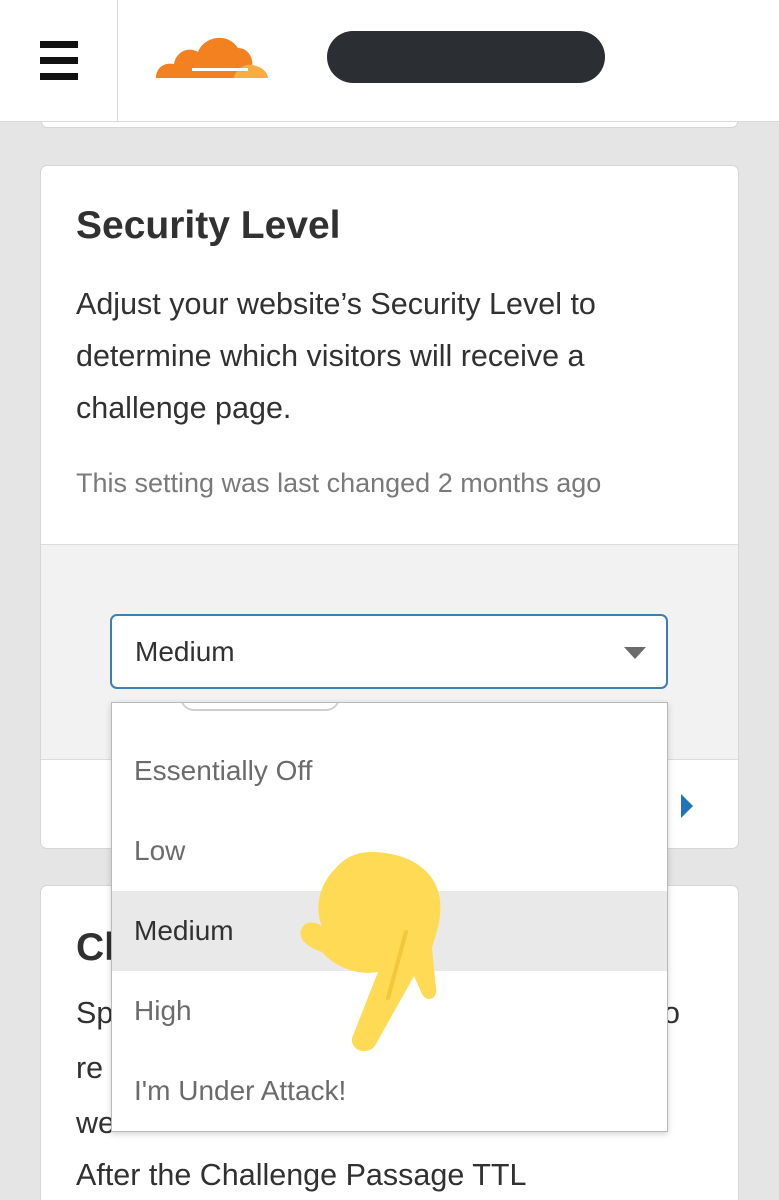 The image size is (779, 1200). Describe the element at coordinates (163, 1010) in the screenshot. I see `option-label: High` at that location.